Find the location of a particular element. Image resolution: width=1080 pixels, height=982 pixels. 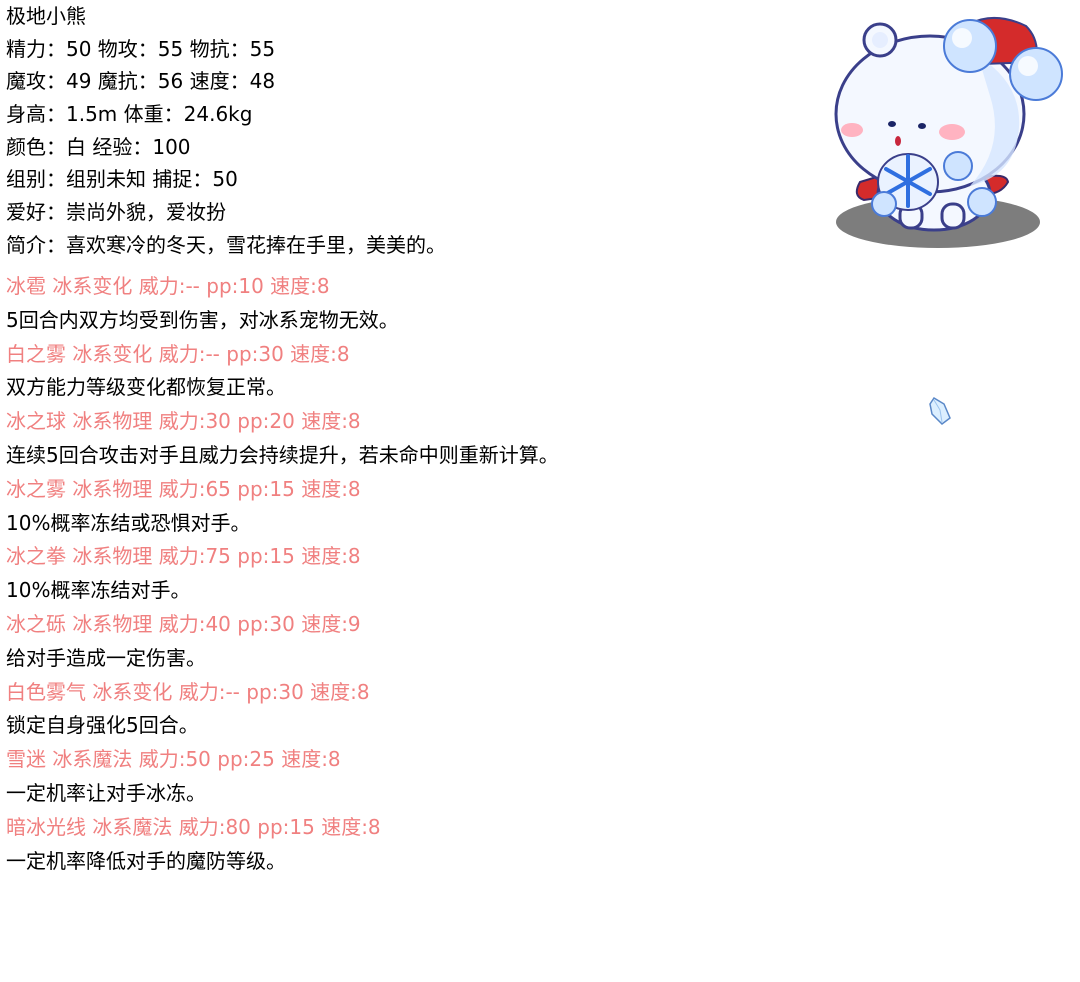

skill-desc: 10%概率冻结或恐惧对手。 is located at coordinates (128, 522).